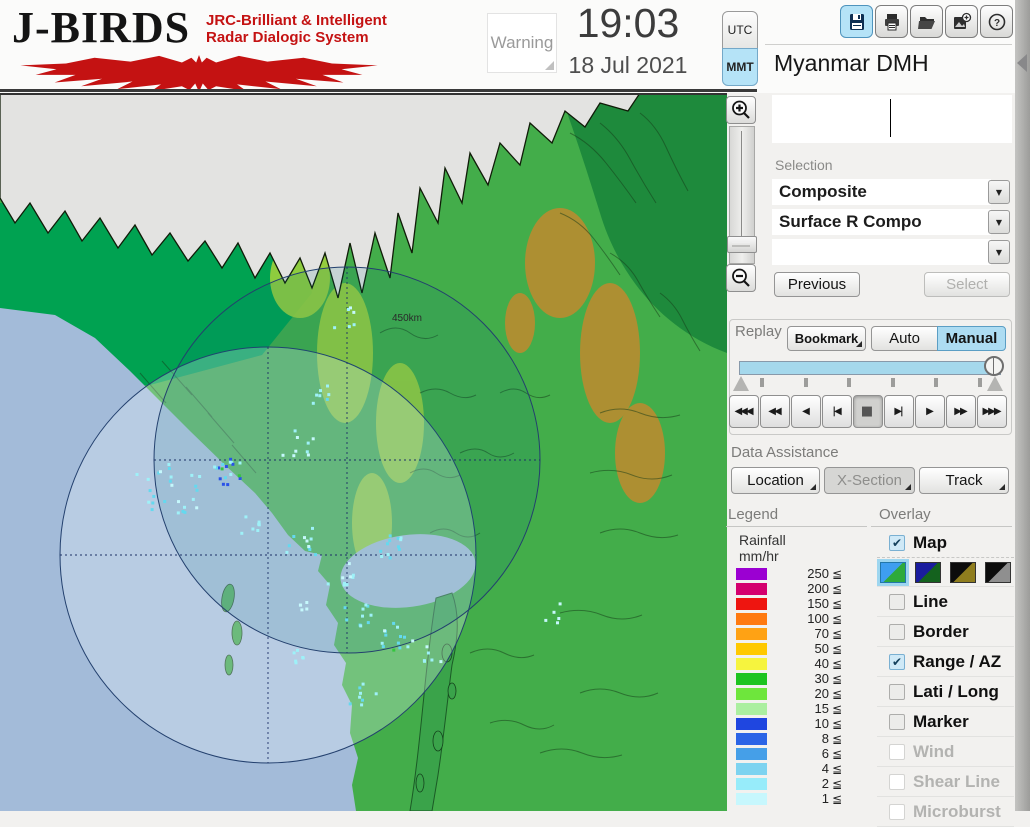  Describe the element at coordinates (741, 383) in the screenshot. I see `slider-start-marker-icon` at that location.